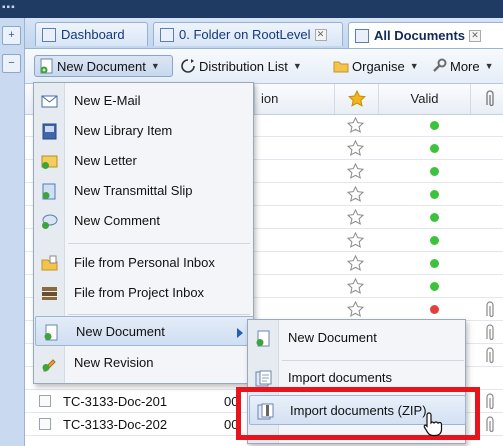  I want to click on menu-item-new-library-item: New Library Item, so click(143, 131).